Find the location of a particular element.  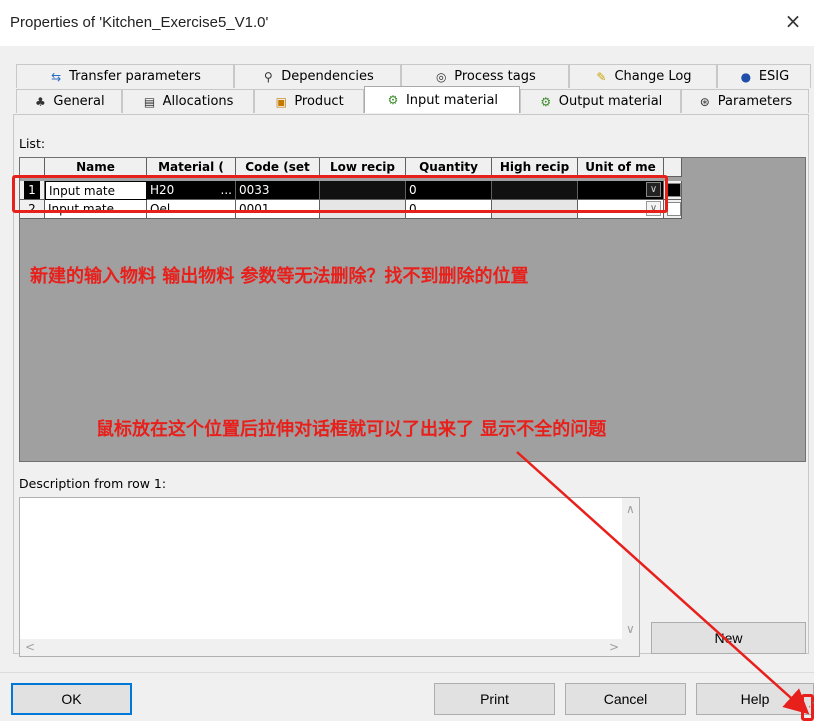

tab-input-material: ⚙ Input material is located at coordinates (442, 99).